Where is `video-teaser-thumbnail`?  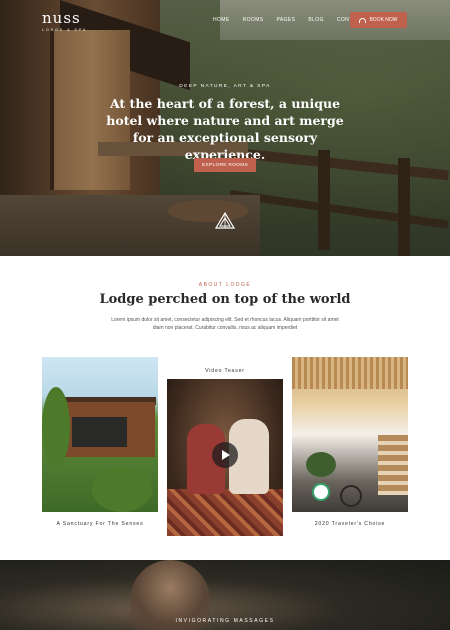
video-teaser-thumbnail is located at coordinates (225, 457).